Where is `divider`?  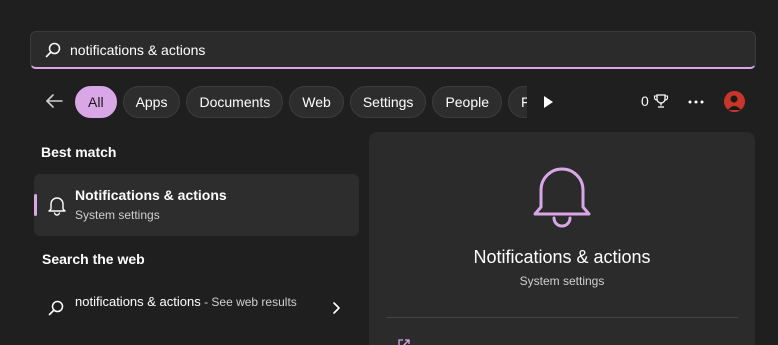 divider is located at coordinates (562, 317).